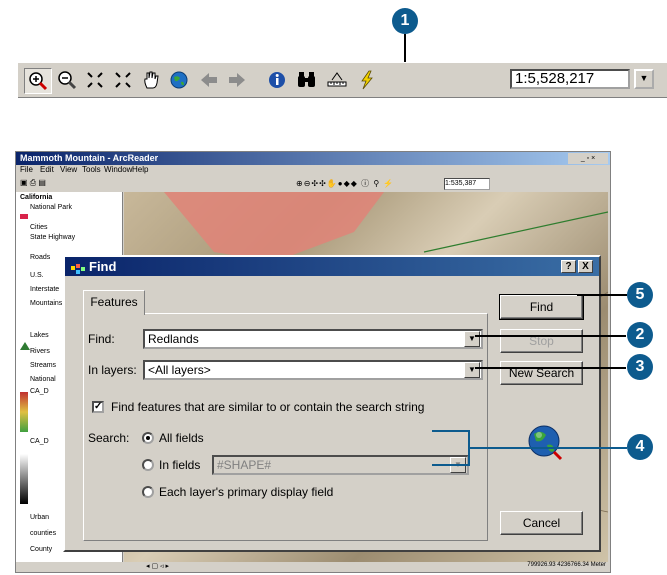  What do you see at coordinates (570, 79) in the screenshot?
I see `map-scale-input: 1:5,528,217` at bounding box center [570, 79].